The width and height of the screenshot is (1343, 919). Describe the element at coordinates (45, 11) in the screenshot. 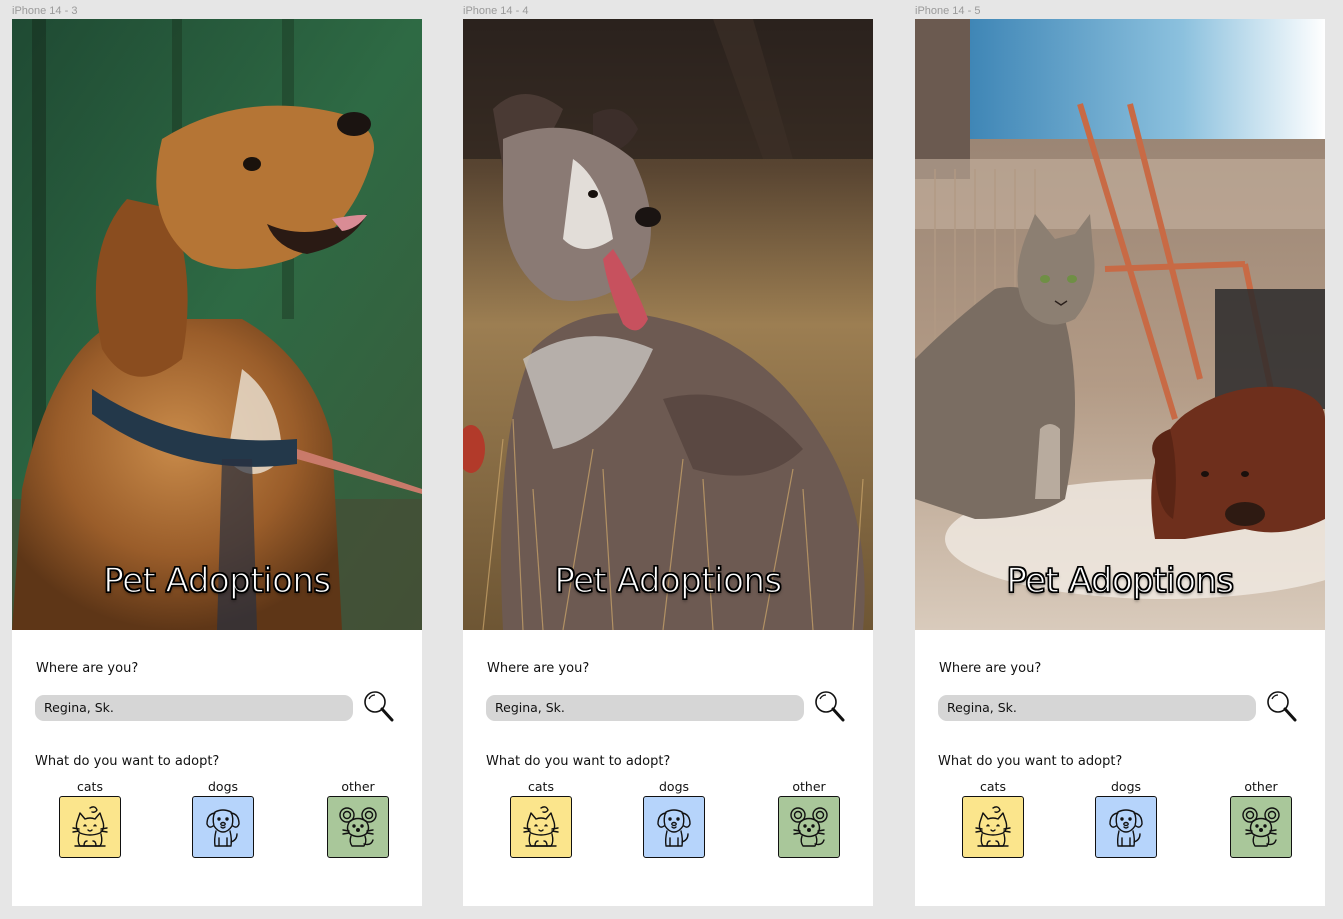

I see `frame-label: iPhone 14 - 3` at that location.